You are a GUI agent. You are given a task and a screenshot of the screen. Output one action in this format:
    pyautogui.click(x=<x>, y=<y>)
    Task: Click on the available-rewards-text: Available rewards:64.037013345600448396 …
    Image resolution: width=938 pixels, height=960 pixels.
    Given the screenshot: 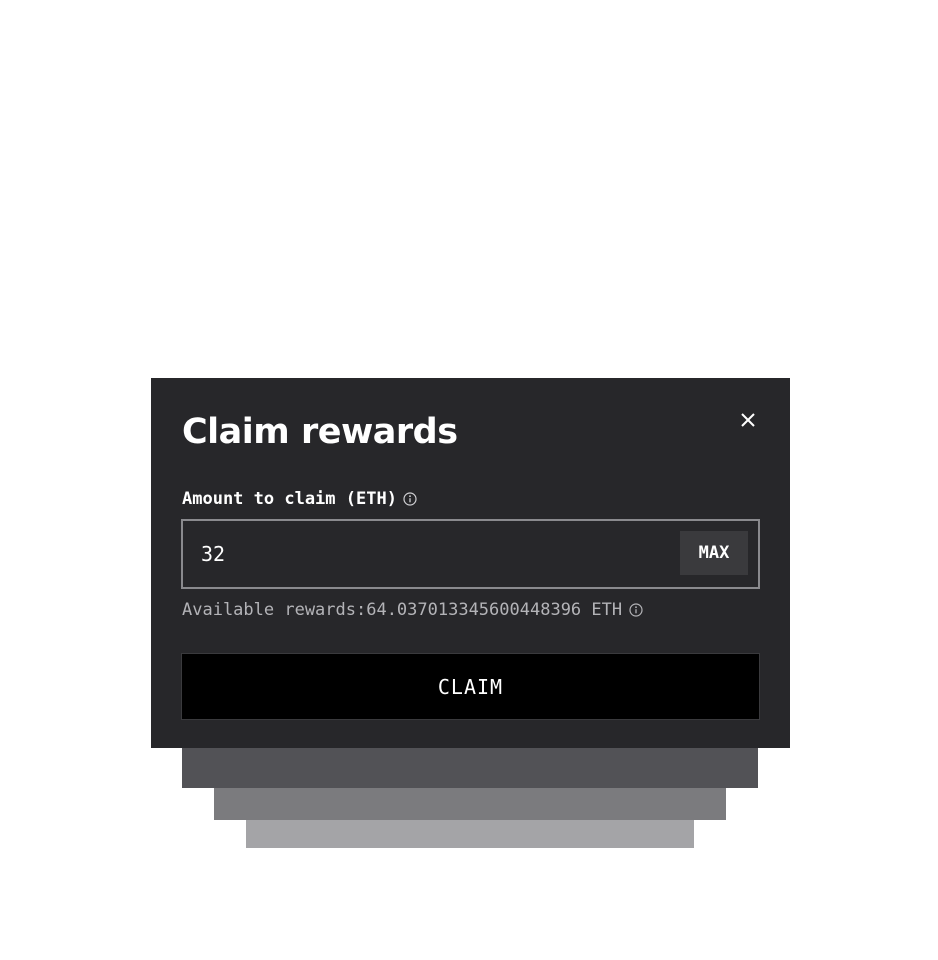 What is the action you would take?
    pyautogui.click(x=402, y=610)
    